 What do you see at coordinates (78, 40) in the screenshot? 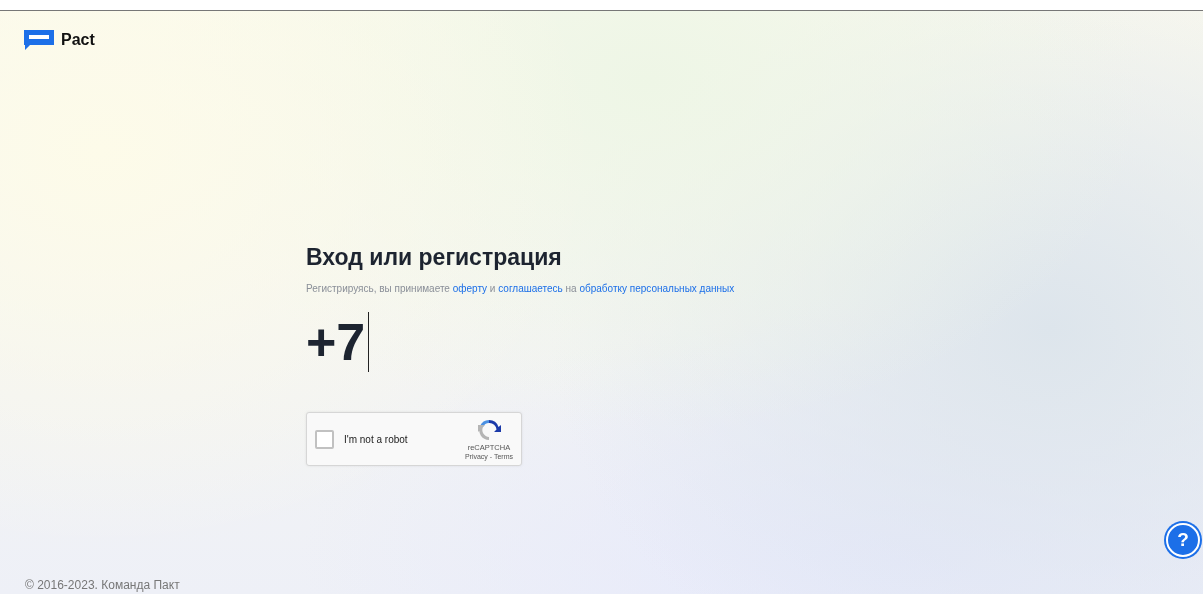
I see `logo-text: Pact` at bounding box center [78, 40].